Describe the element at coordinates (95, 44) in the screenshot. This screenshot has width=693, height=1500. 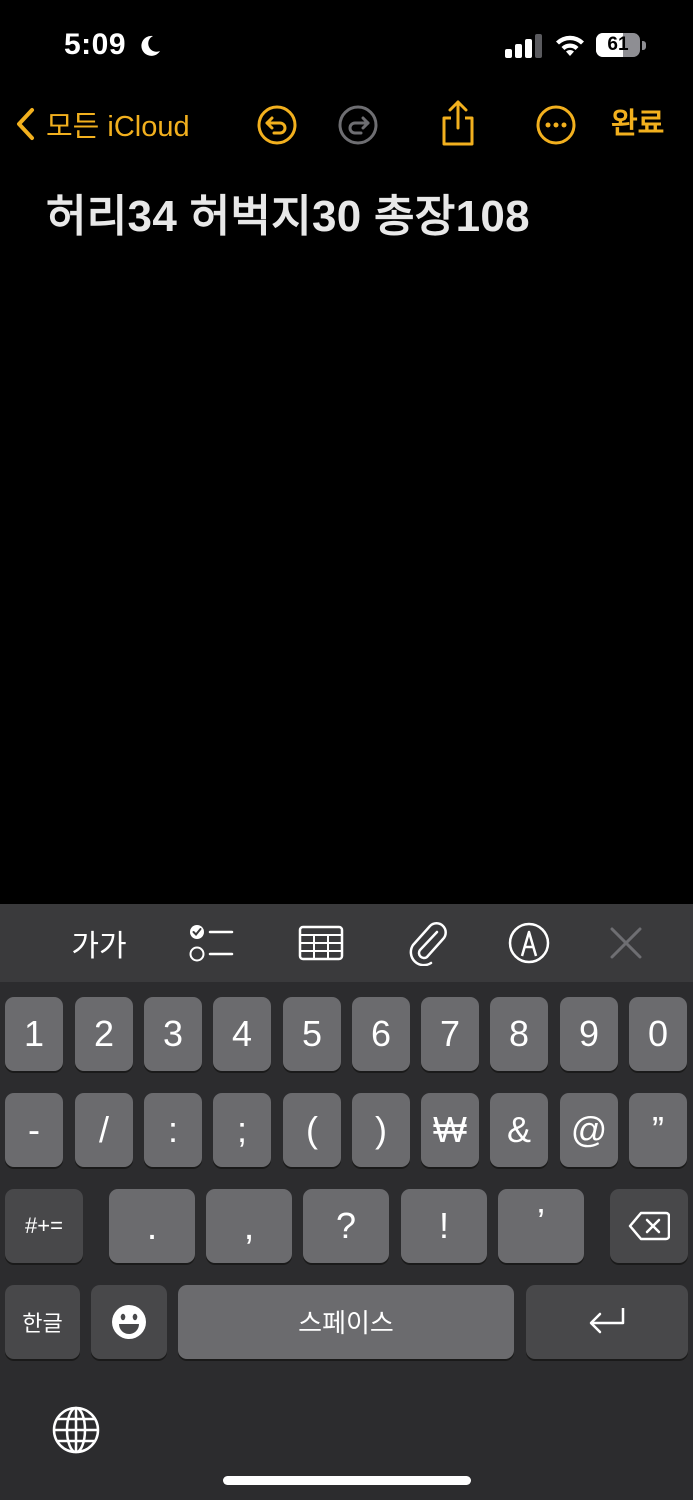
I see `status-time: 5:09` at that location.